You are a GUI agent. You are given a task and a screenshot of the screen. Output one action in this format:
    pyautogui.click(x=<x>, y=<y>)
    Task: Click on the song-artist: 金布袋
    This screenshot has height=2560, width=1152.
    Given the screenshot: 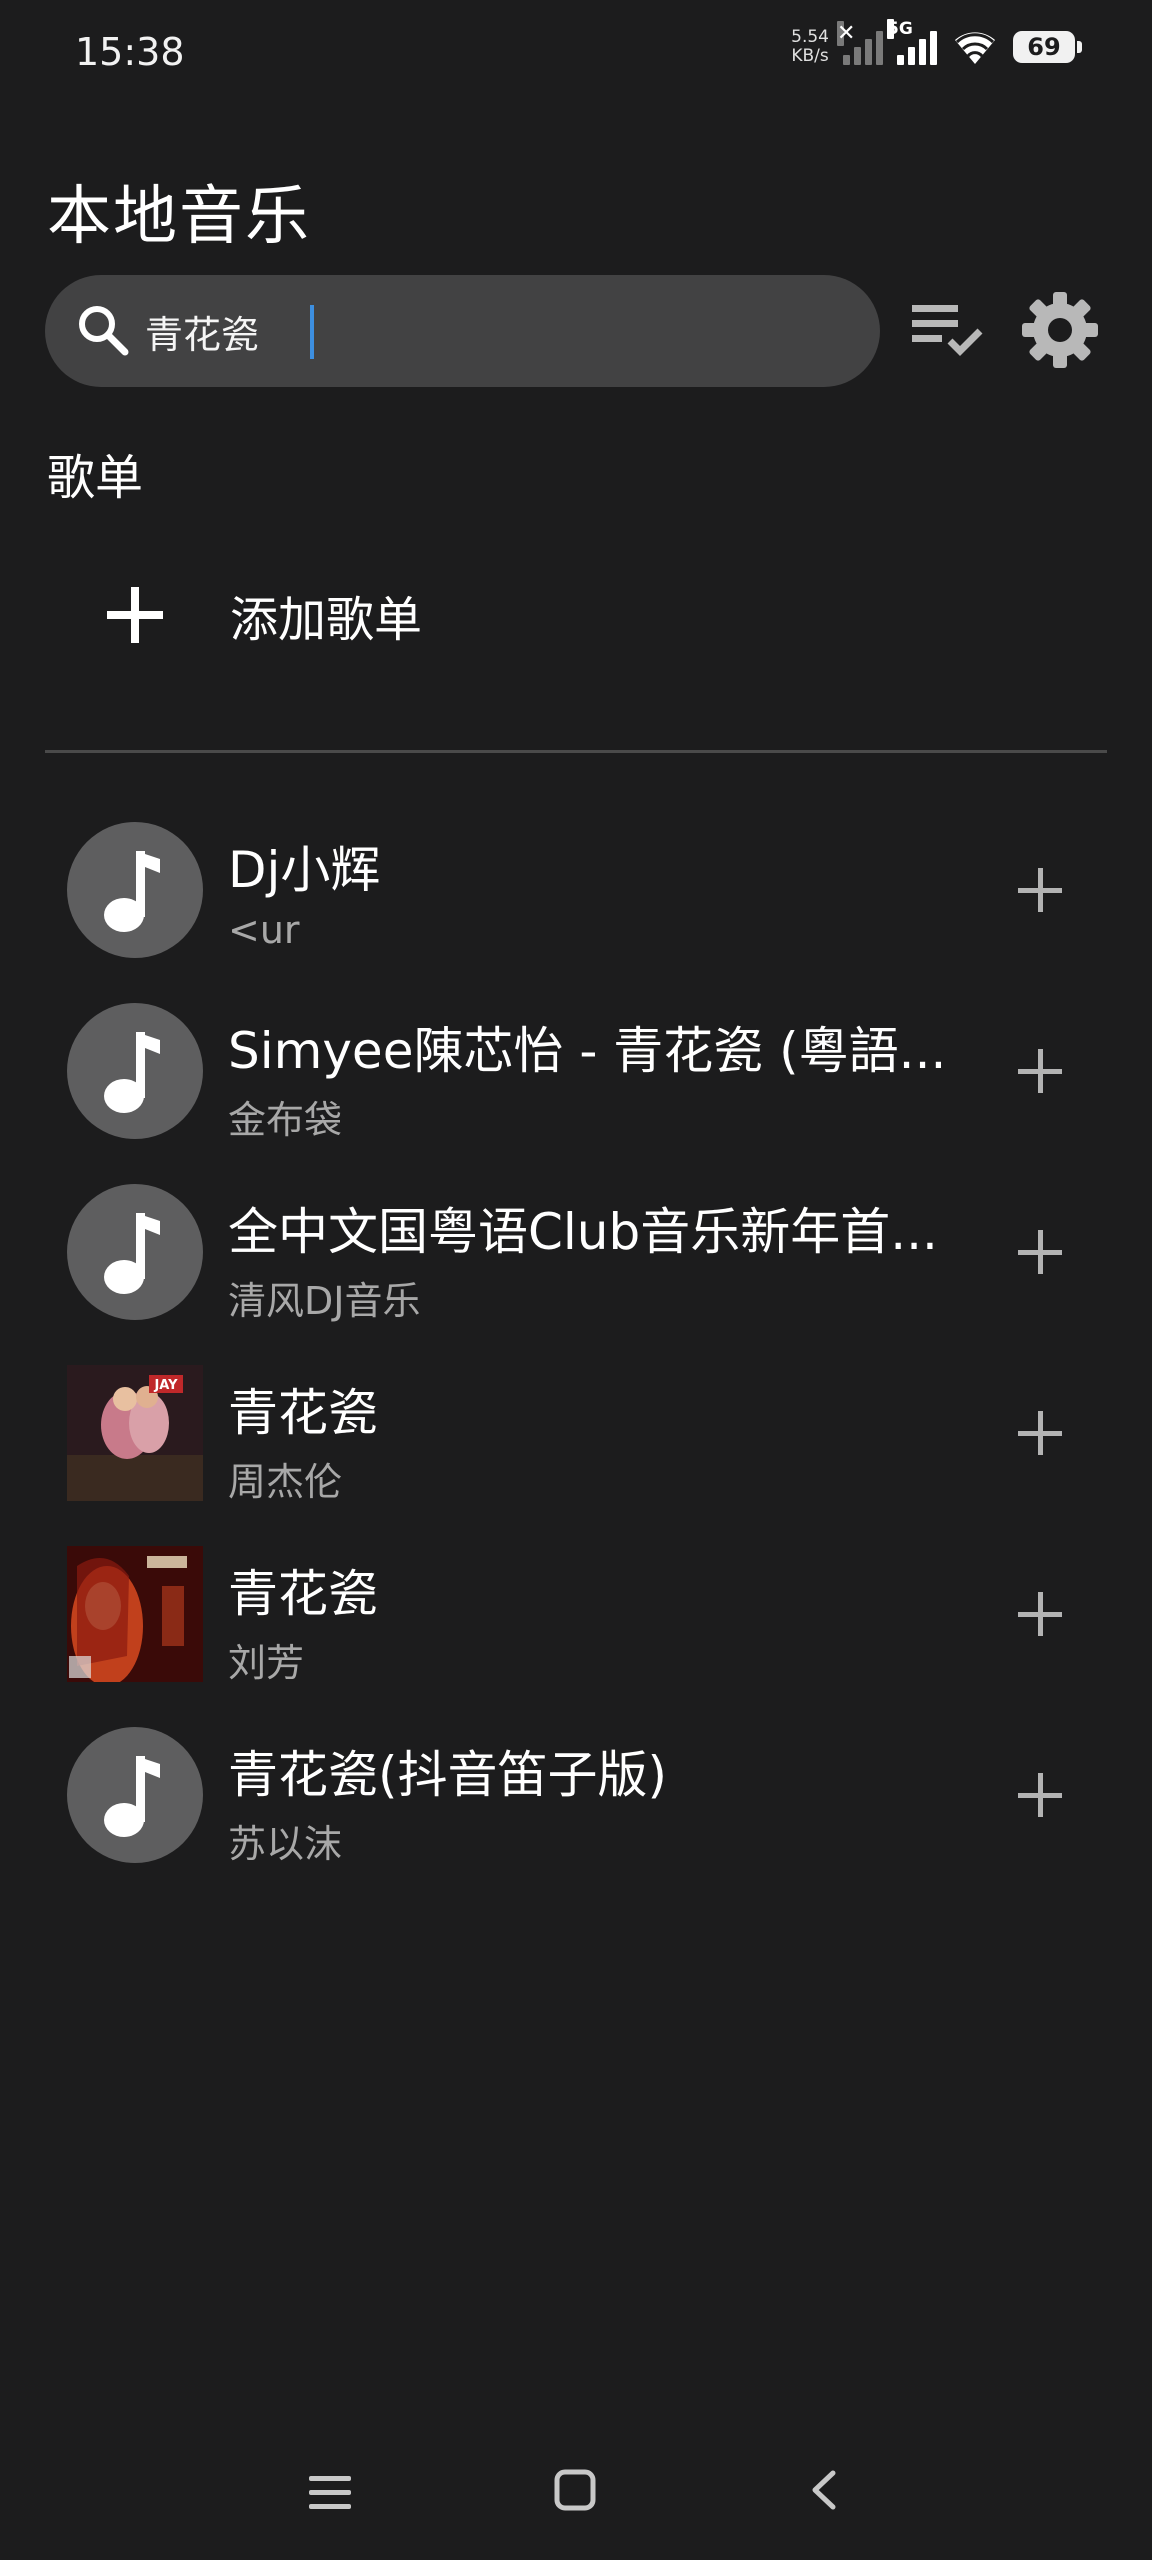 What is the action you would take?
    pyautogui.click(x=285, y=1120)
    